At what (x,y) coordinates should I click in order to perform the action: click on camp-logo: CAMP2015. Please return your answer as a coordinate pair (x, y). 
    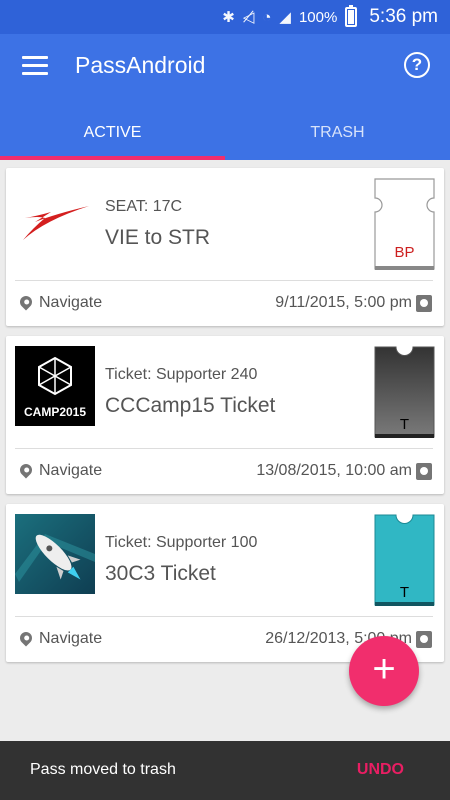
    Looking at the image, I should click on (55, 386).